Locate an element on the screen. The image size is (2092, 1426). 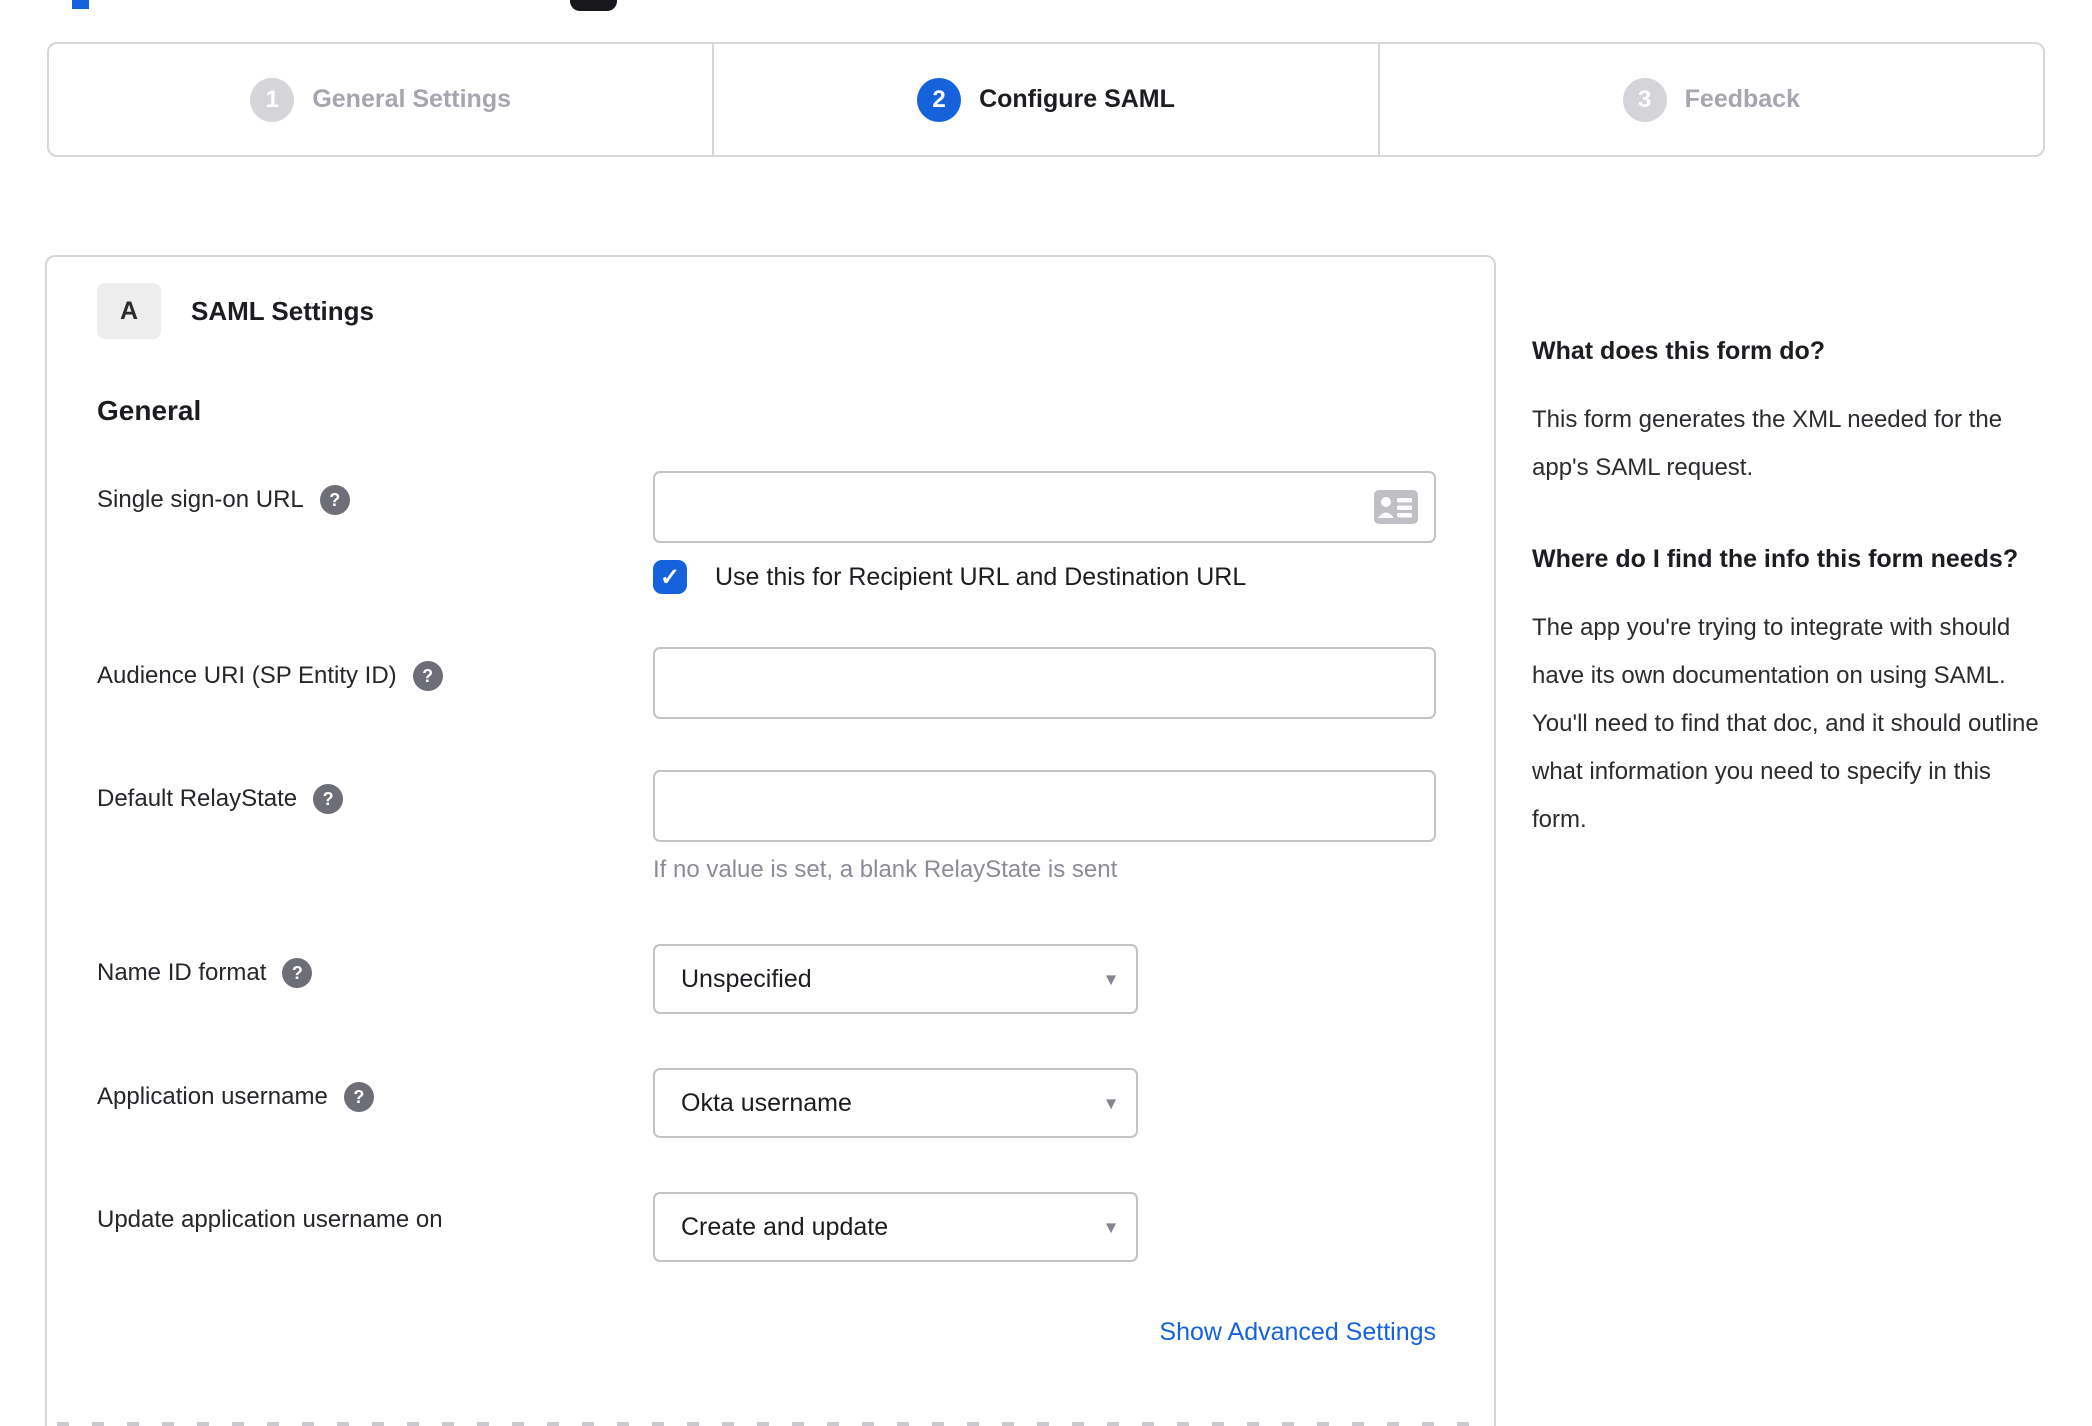
cutoff-app-logo-fragment is located at coordinates (593, 5).